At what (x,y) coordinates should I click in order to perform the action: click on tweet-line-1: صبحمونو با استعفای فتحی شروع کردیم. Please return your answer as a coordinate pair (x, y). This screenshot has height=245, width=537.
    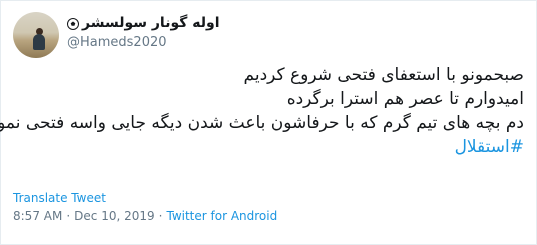
    Looking at the image, I should click on (383, 75).